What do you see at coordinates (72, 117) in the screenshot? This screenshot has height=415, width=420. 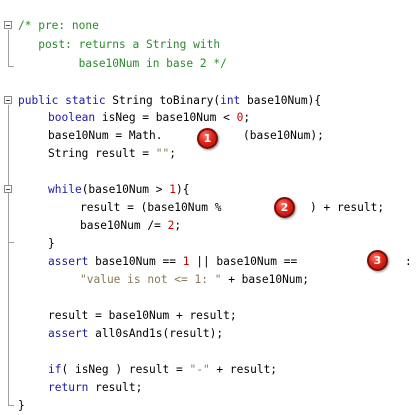 I see `keyword: boolean` at bounding box center [72, 117].